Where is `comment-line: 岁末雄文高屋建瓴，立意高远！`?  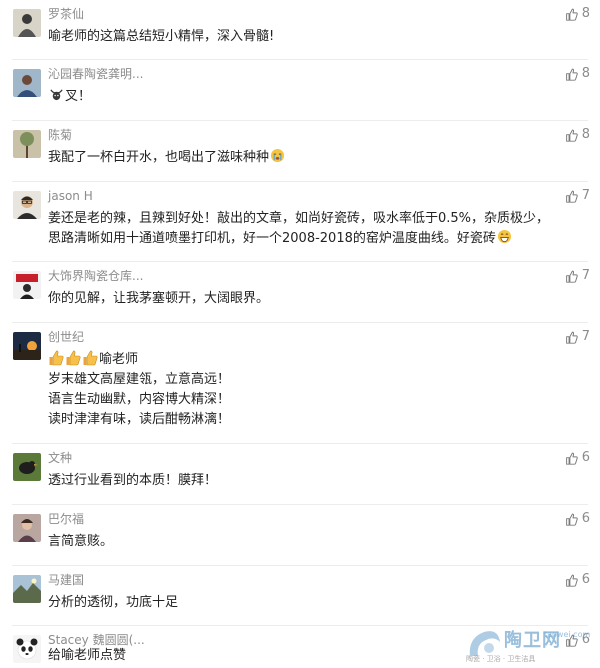 comment-line: 岁末雄文高屋建瓴，立意高远！ is located at coordinates (139, 379).